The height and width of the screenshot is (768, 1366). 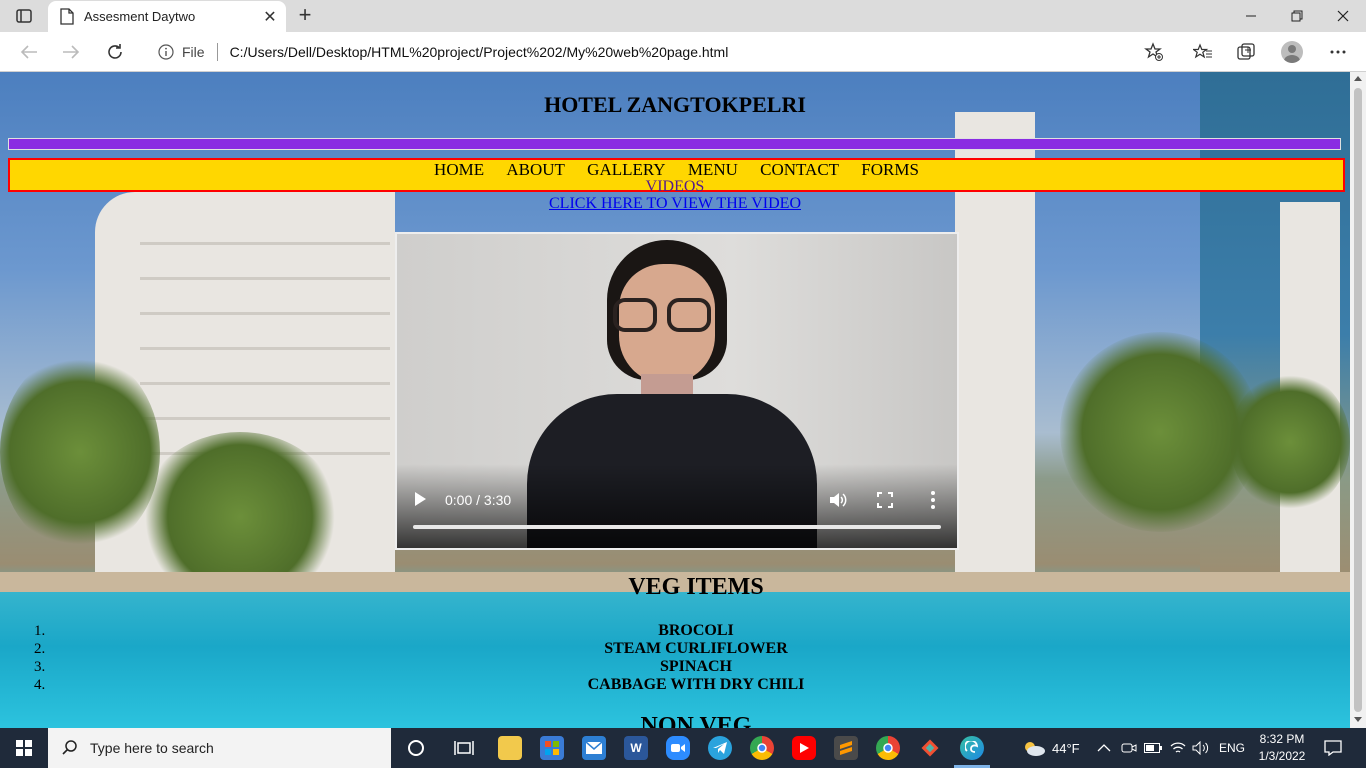 I want to click on minimize-icon, so click(x=1251, y=16).